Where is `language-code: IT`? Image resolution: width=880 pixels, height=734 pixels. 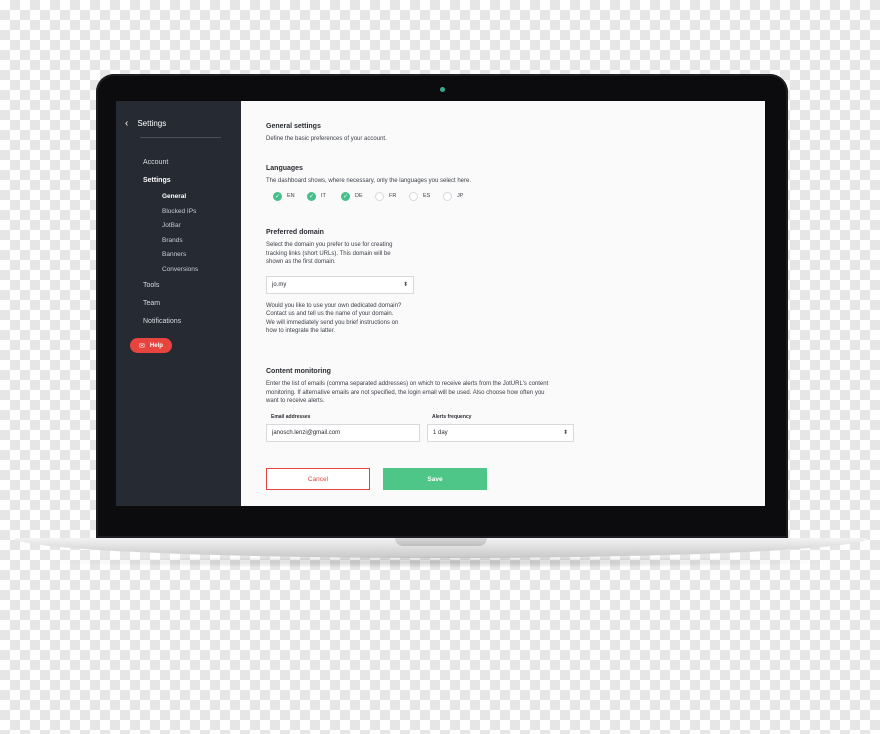
language-code: IT is located at coordinates (323, 196).